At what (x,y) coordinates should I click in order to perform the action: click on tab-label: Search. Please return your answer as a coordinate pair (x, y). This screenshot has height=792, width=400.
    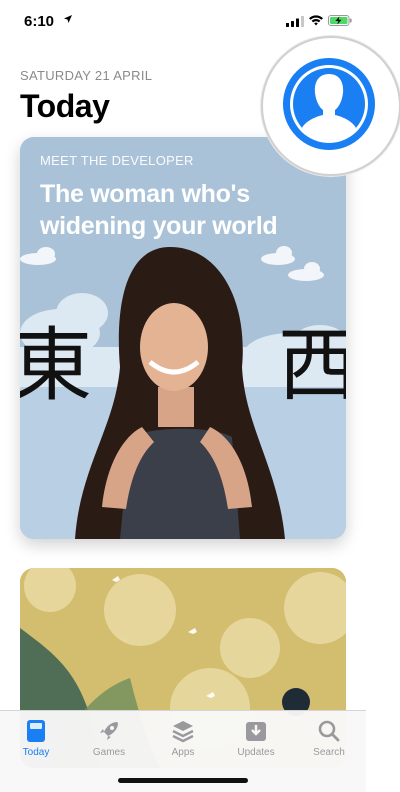
    Looking at the image, I should click on (329, 752).